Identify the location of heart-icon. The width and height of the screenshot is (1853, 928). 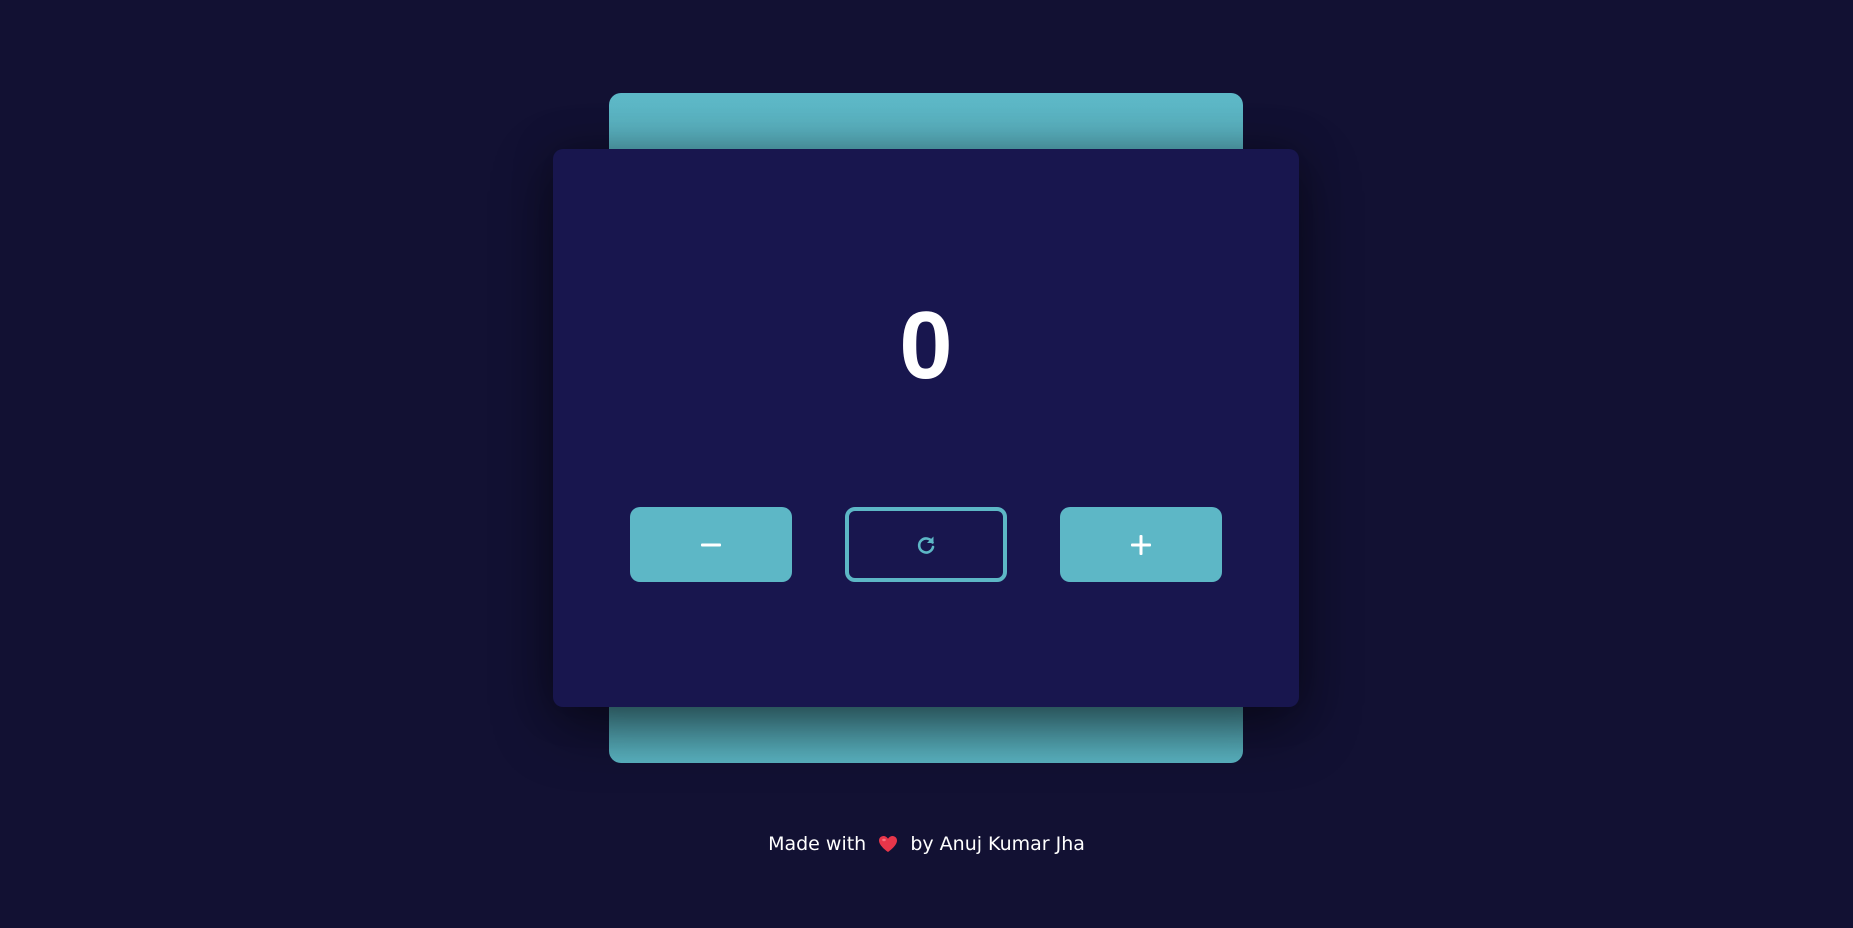
(888, 847).